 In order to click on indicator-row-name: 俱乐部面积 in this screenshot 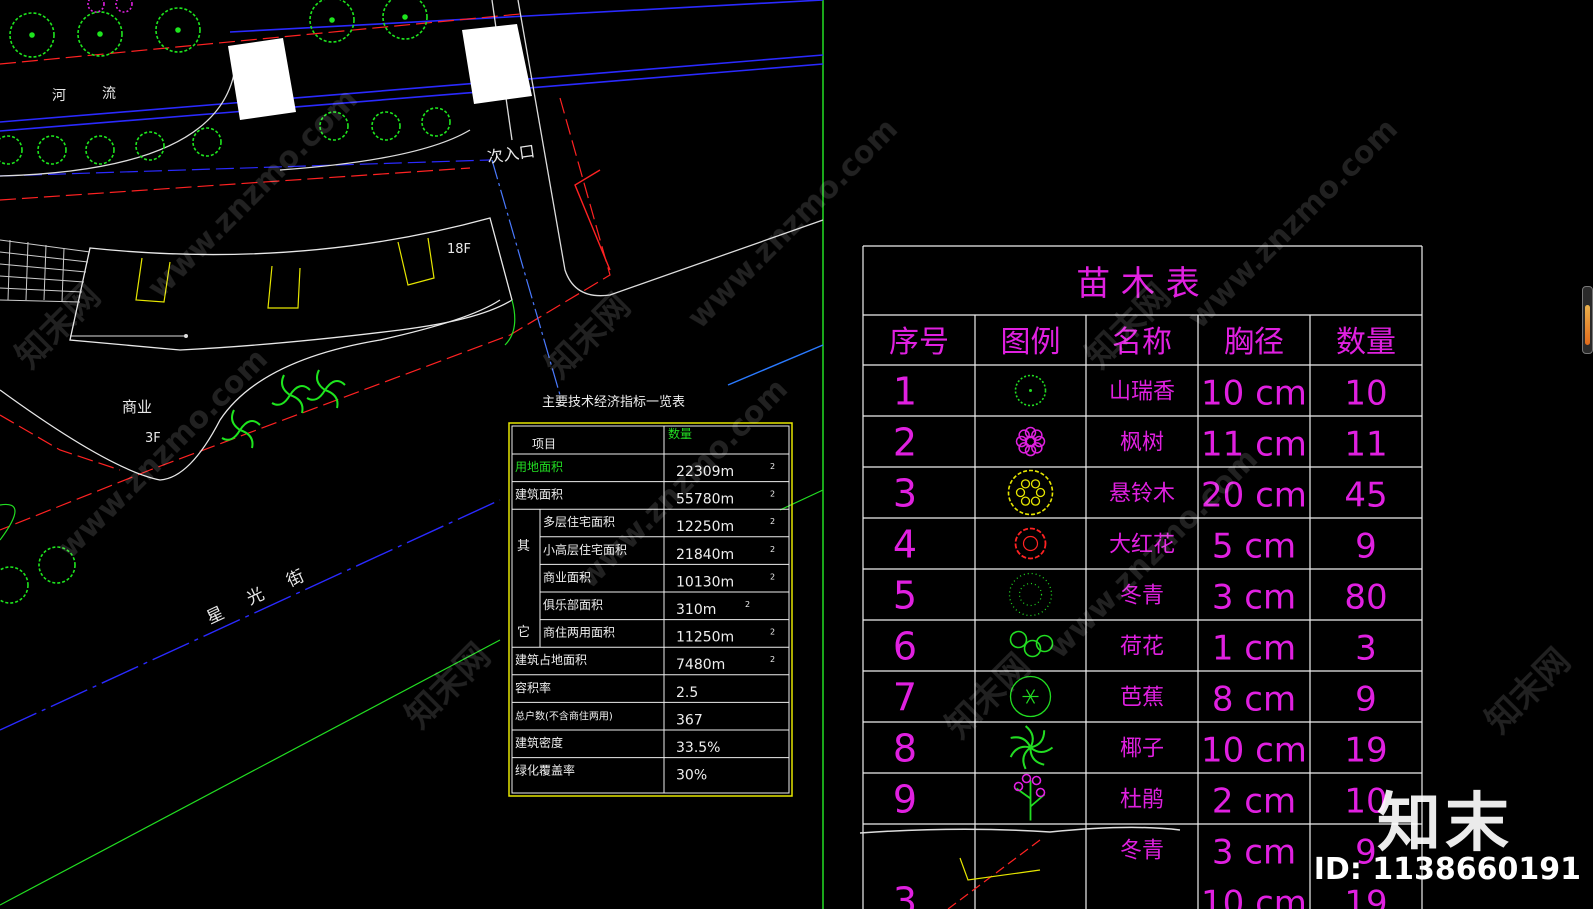, I will do `click(573, 604)`.